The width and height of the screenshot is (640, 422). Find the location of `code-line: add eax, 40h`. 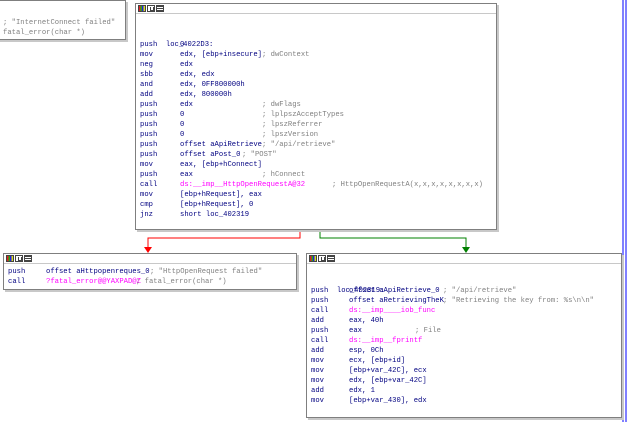

code-line: add eax, 40h is located at coordinates (464, 321).